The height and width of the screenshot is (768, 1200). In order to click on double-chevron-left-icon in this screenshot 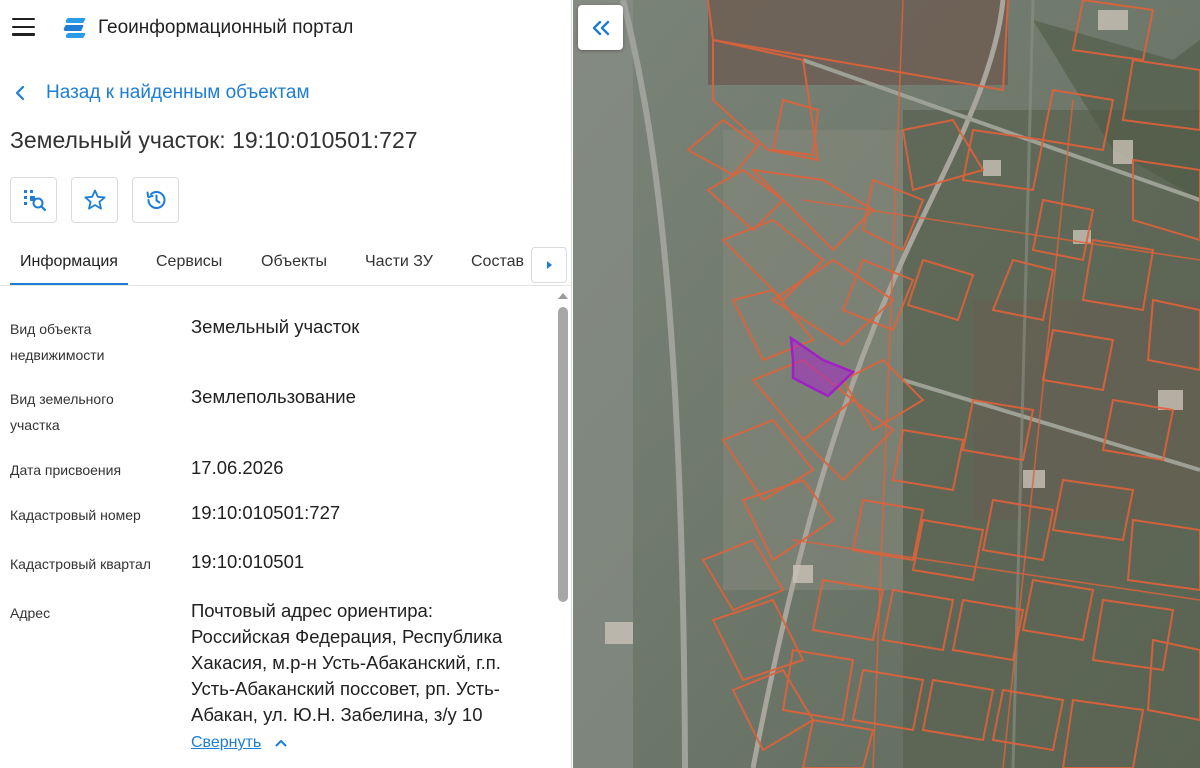, I will do `click(600, 27)`.